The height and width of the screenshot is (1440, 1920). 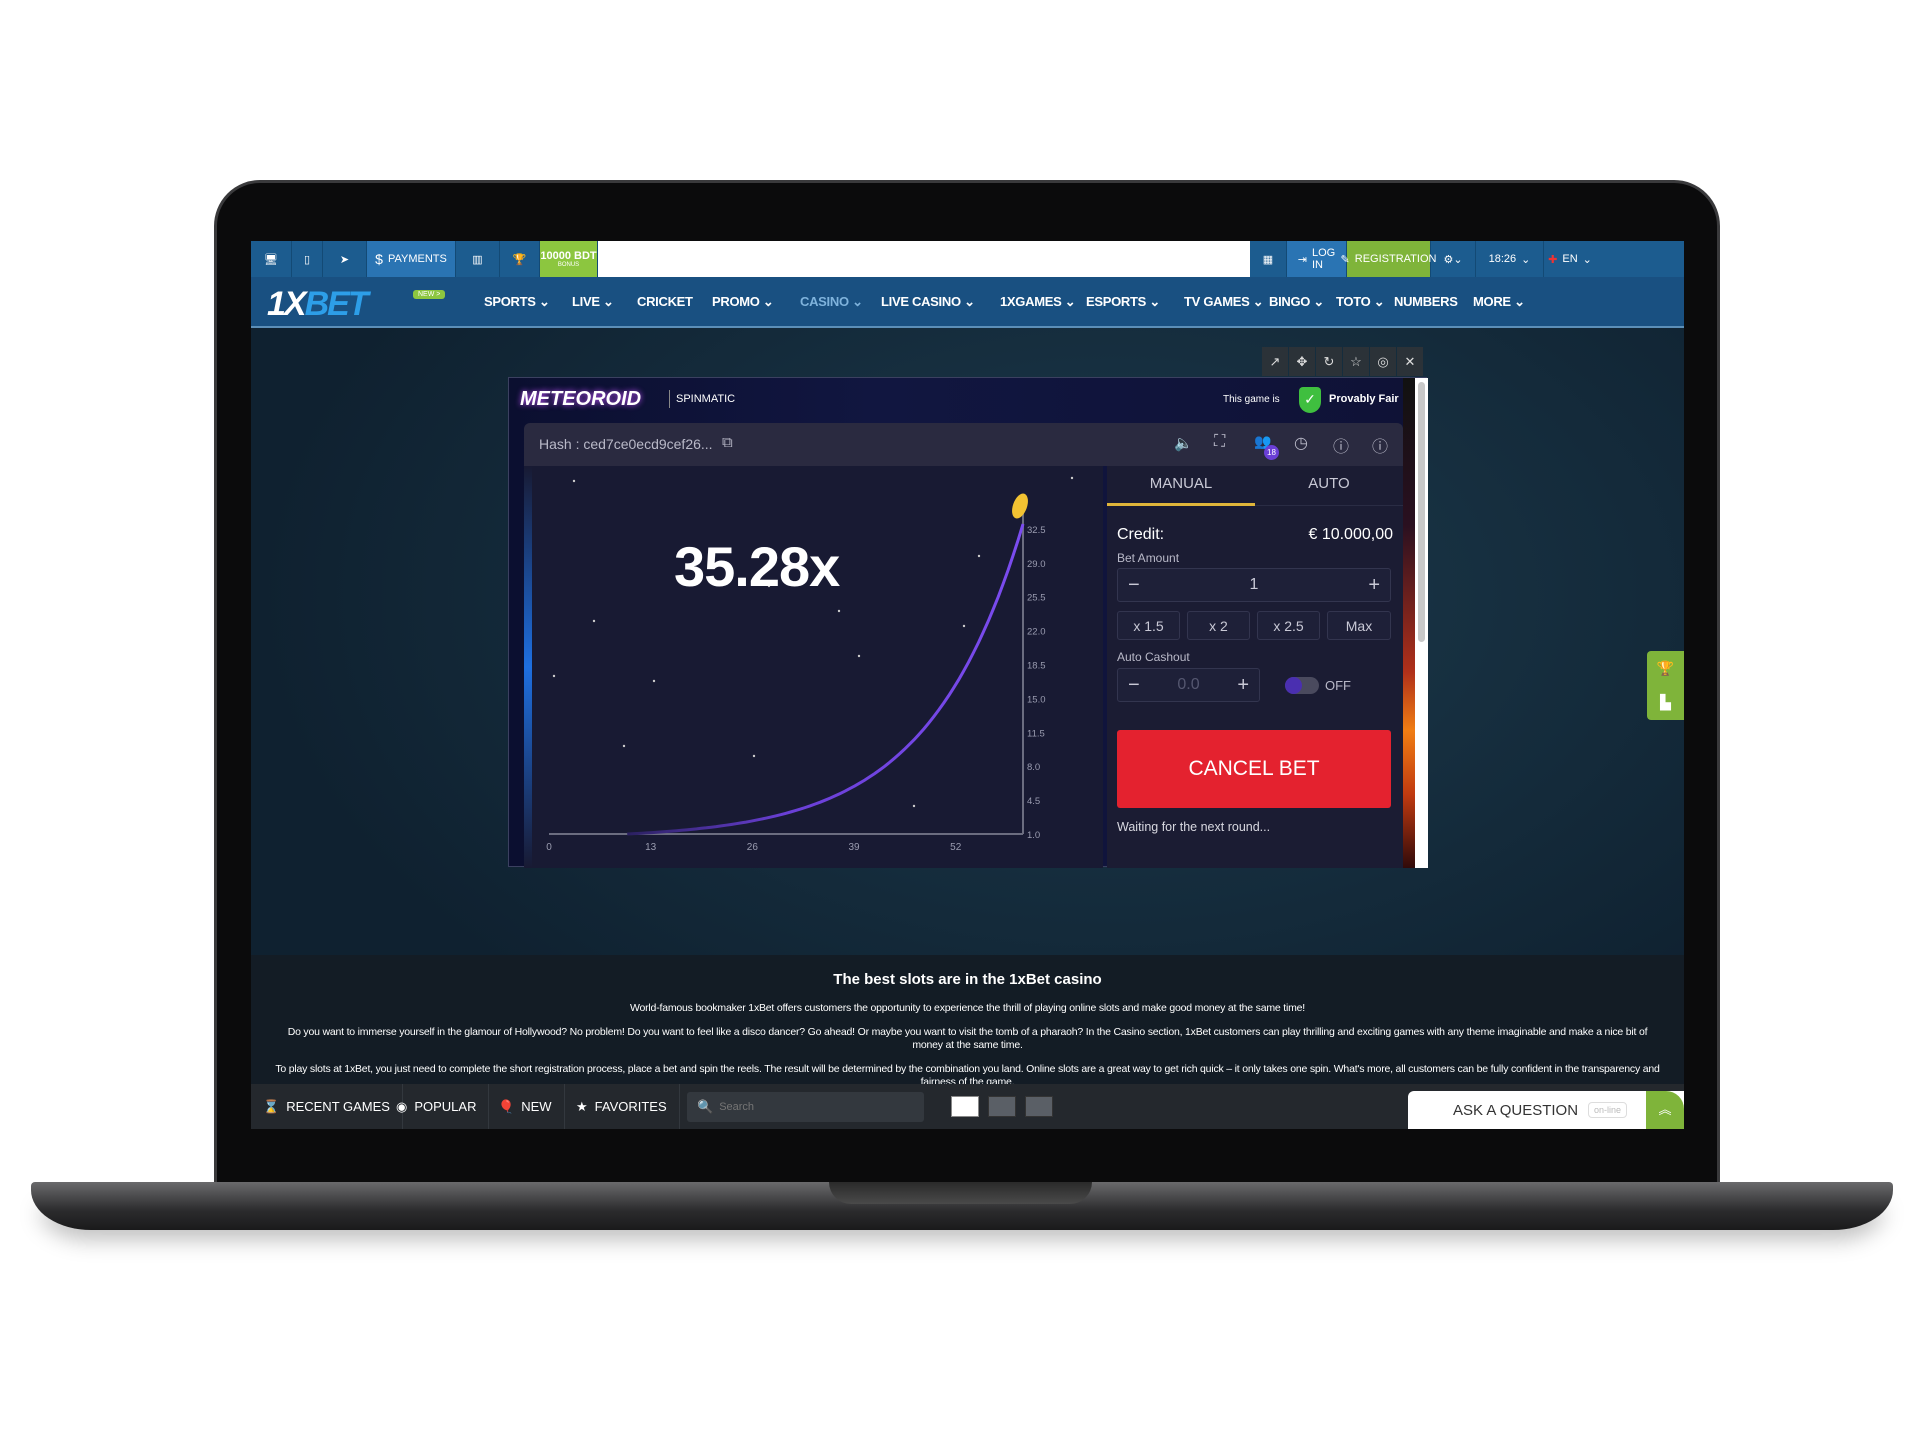 What do you see at coordinates (1036, 699) in the screenshot?
I see `y-tick-label: 15.0` at bounding box center [1036, 699].